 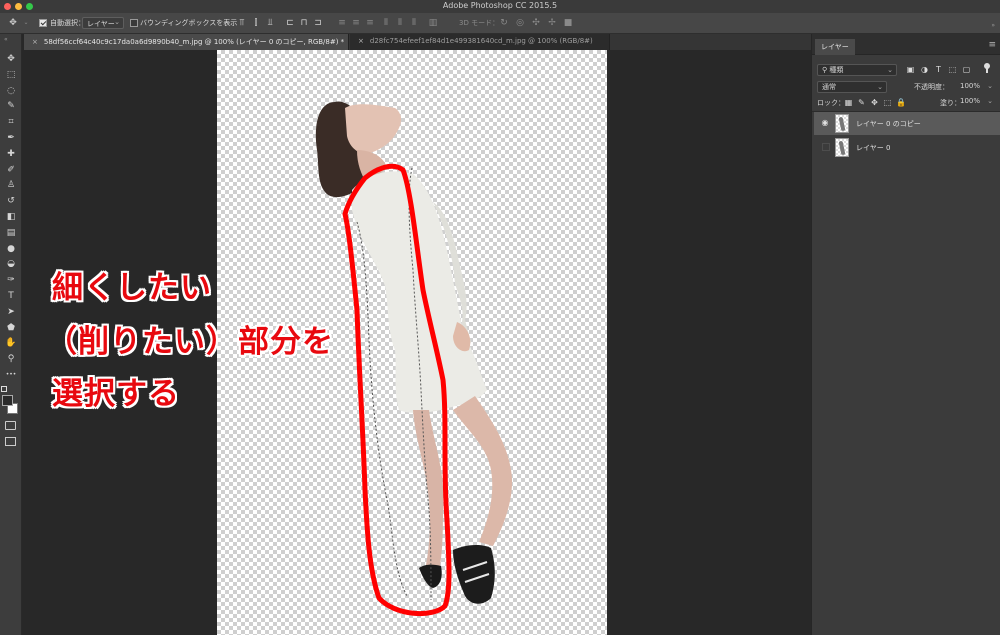 What do you see at coordinates (11, 359) in the screenshot?
I see `zoom-tool-icon: ⚲` at bounding box center [11, 359].